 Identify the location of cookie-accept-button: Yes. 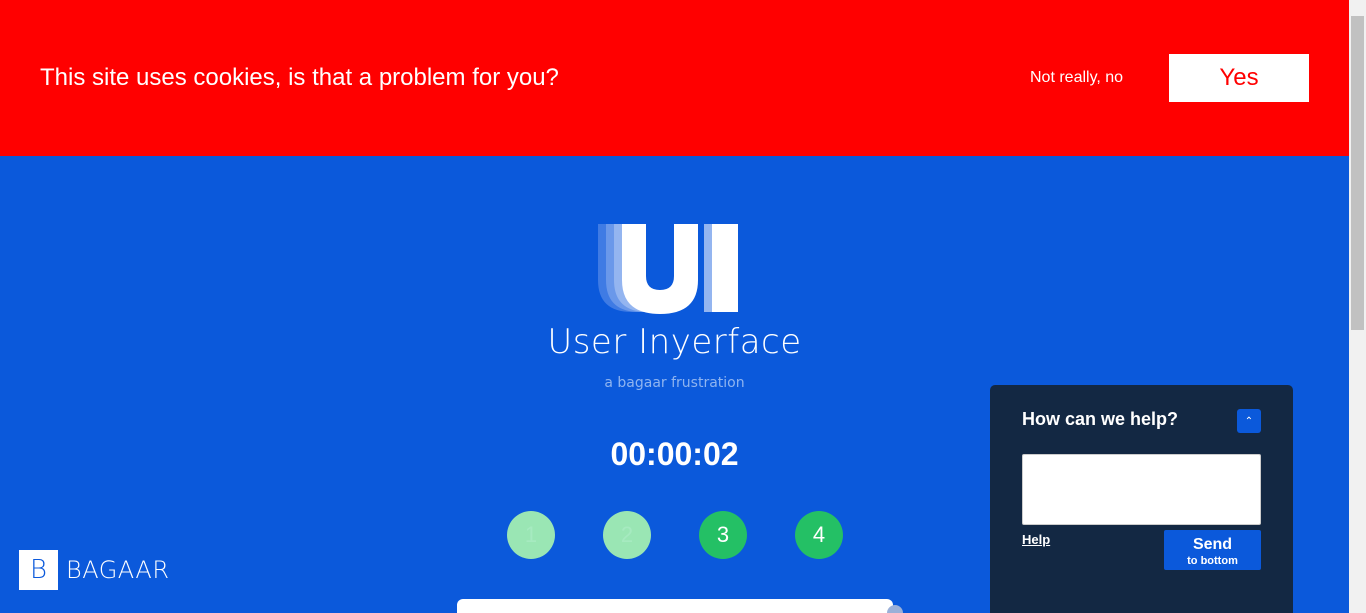
(1239, 78).